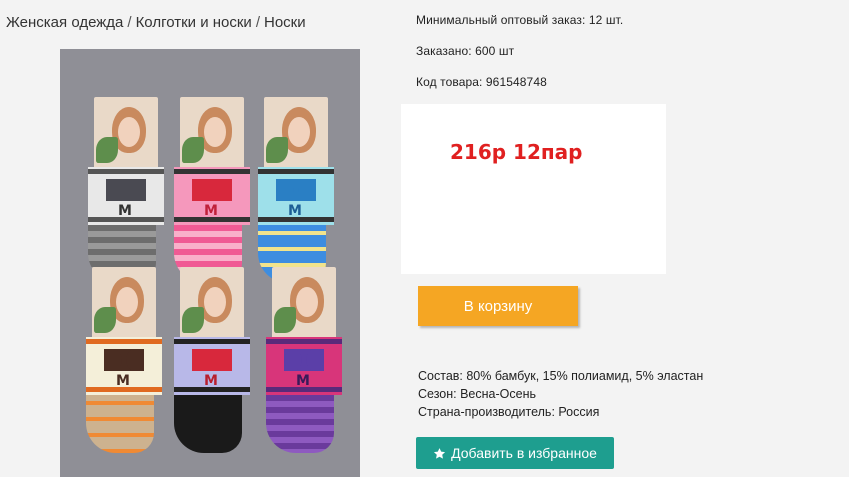 The image size is (849, 477). Describe the element at coordinates (516, 152) in the screenshot. I see `price-note: 216р 12пар` at that location.